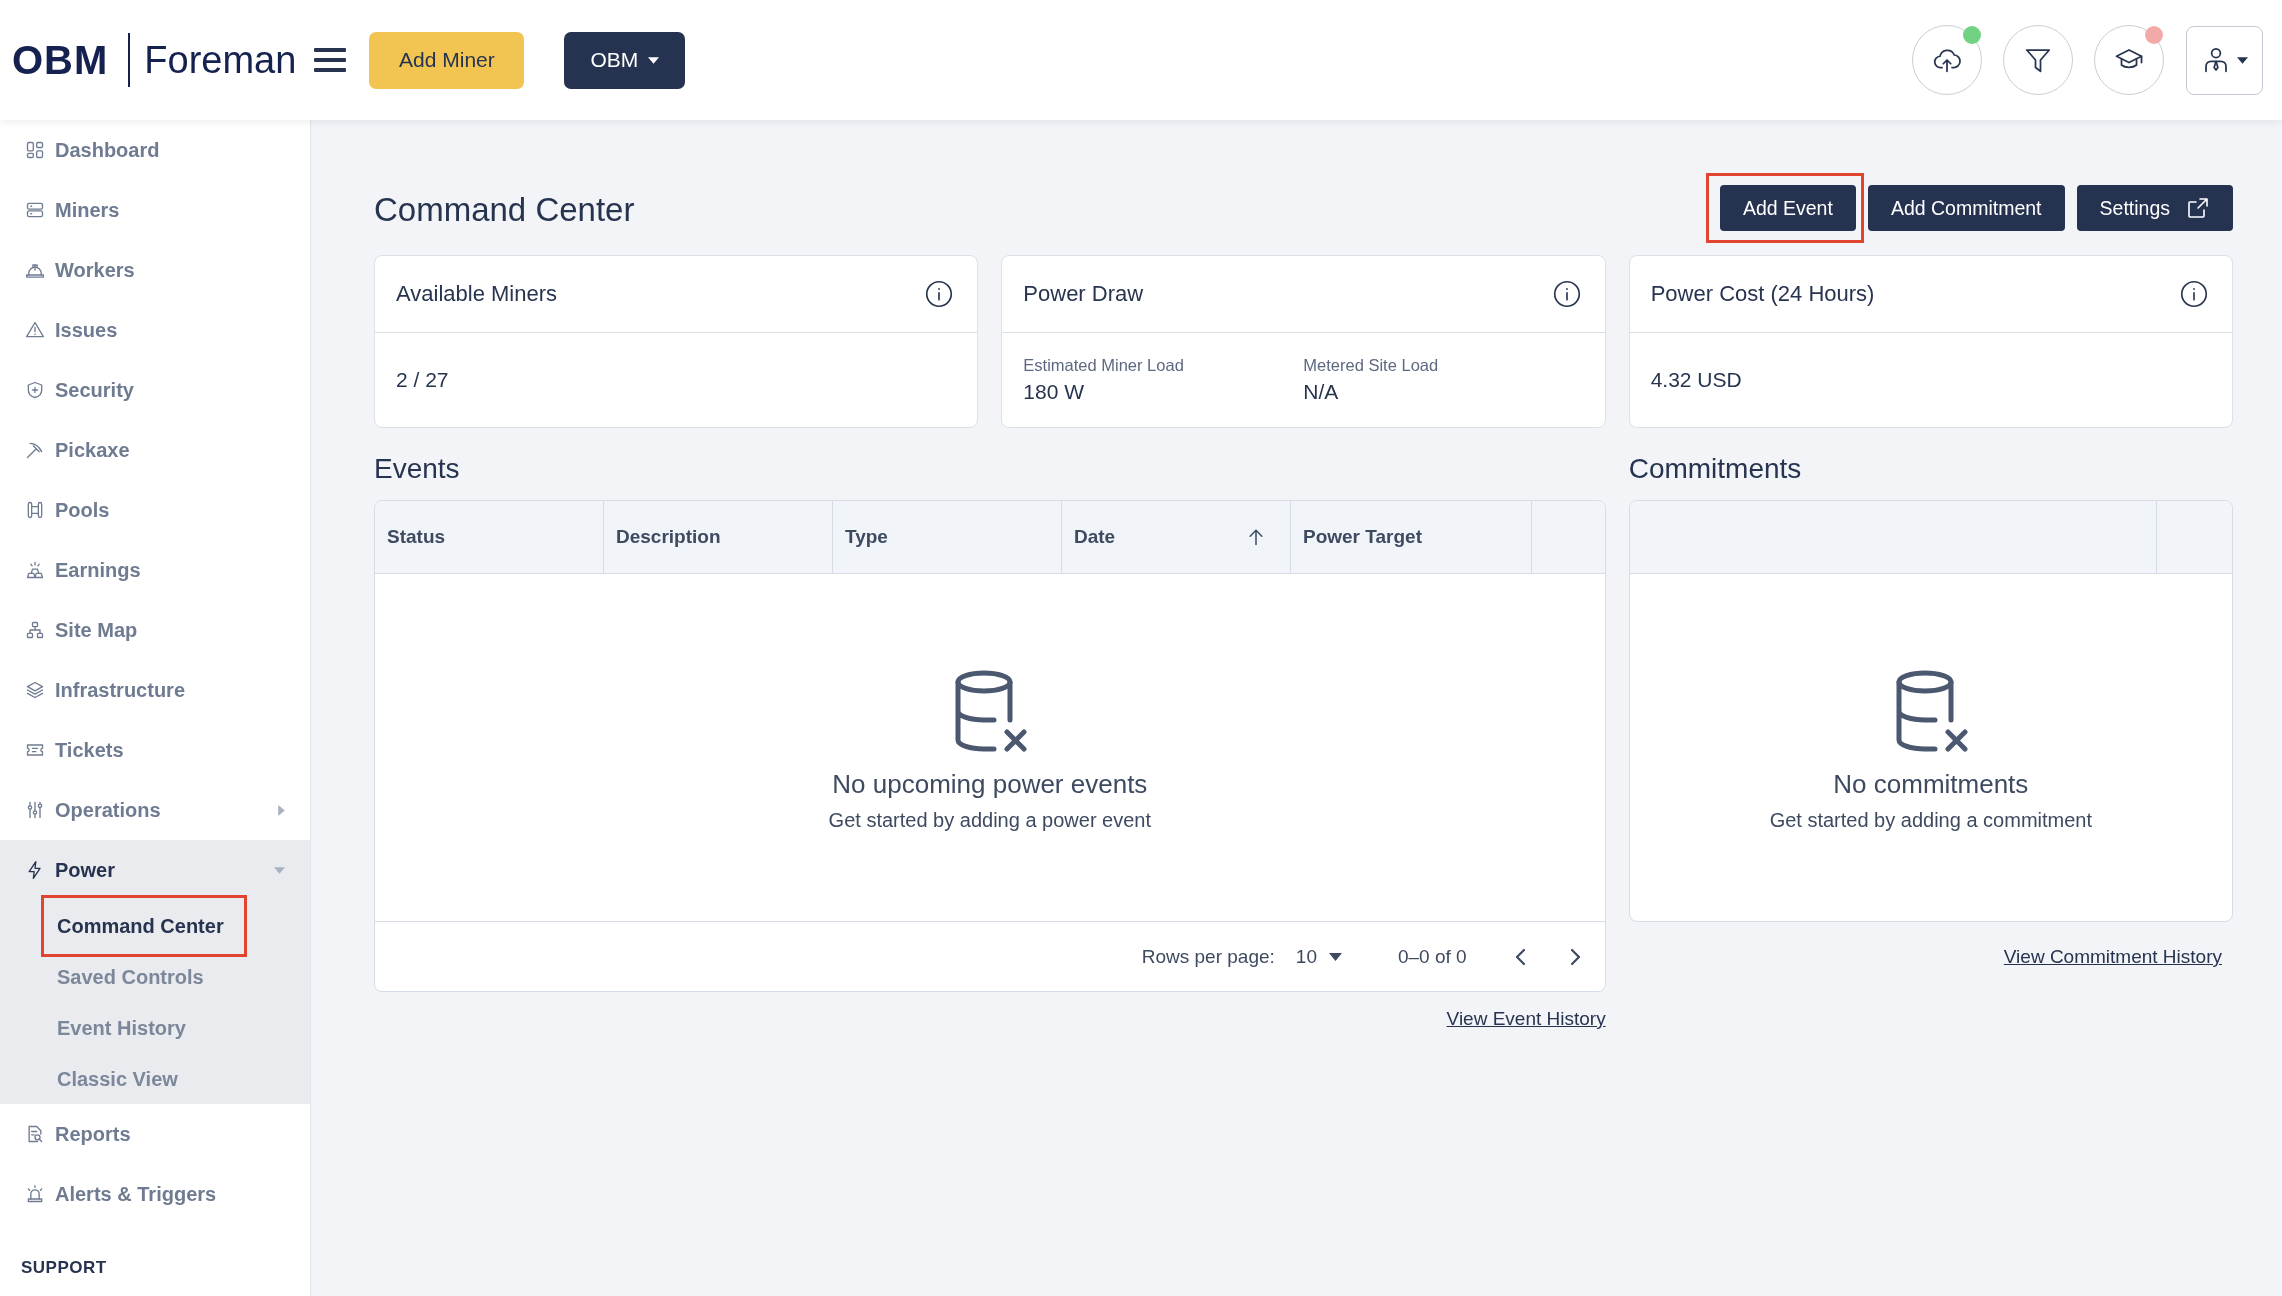  Describe the element at coordinates (35, 630) in the screenshot. I see `hierarchy-icon` at that location.